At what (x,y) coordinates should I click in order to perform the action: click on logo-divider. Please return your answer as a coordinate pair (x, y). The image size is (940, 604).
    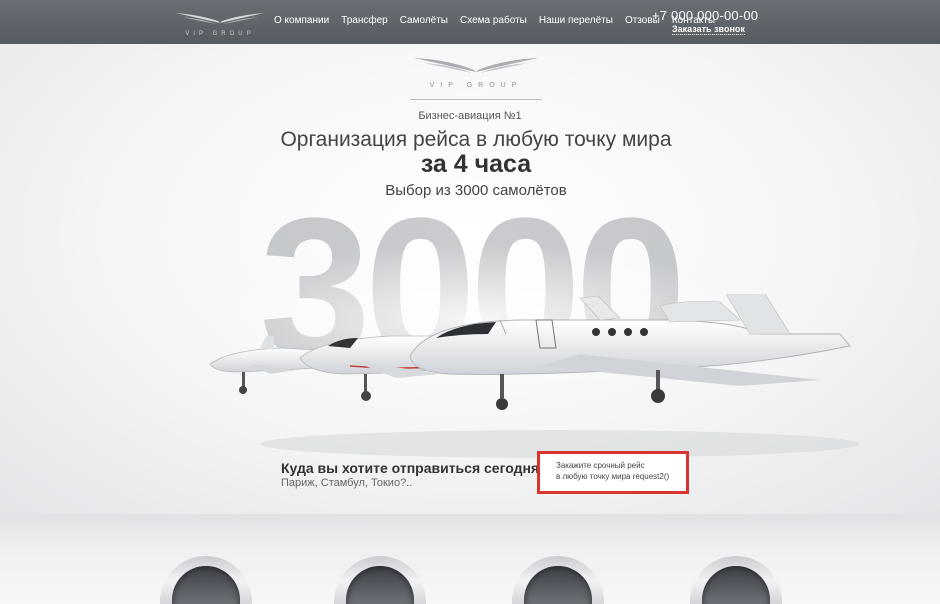
    Looking at the image, I should click on (476, 99).